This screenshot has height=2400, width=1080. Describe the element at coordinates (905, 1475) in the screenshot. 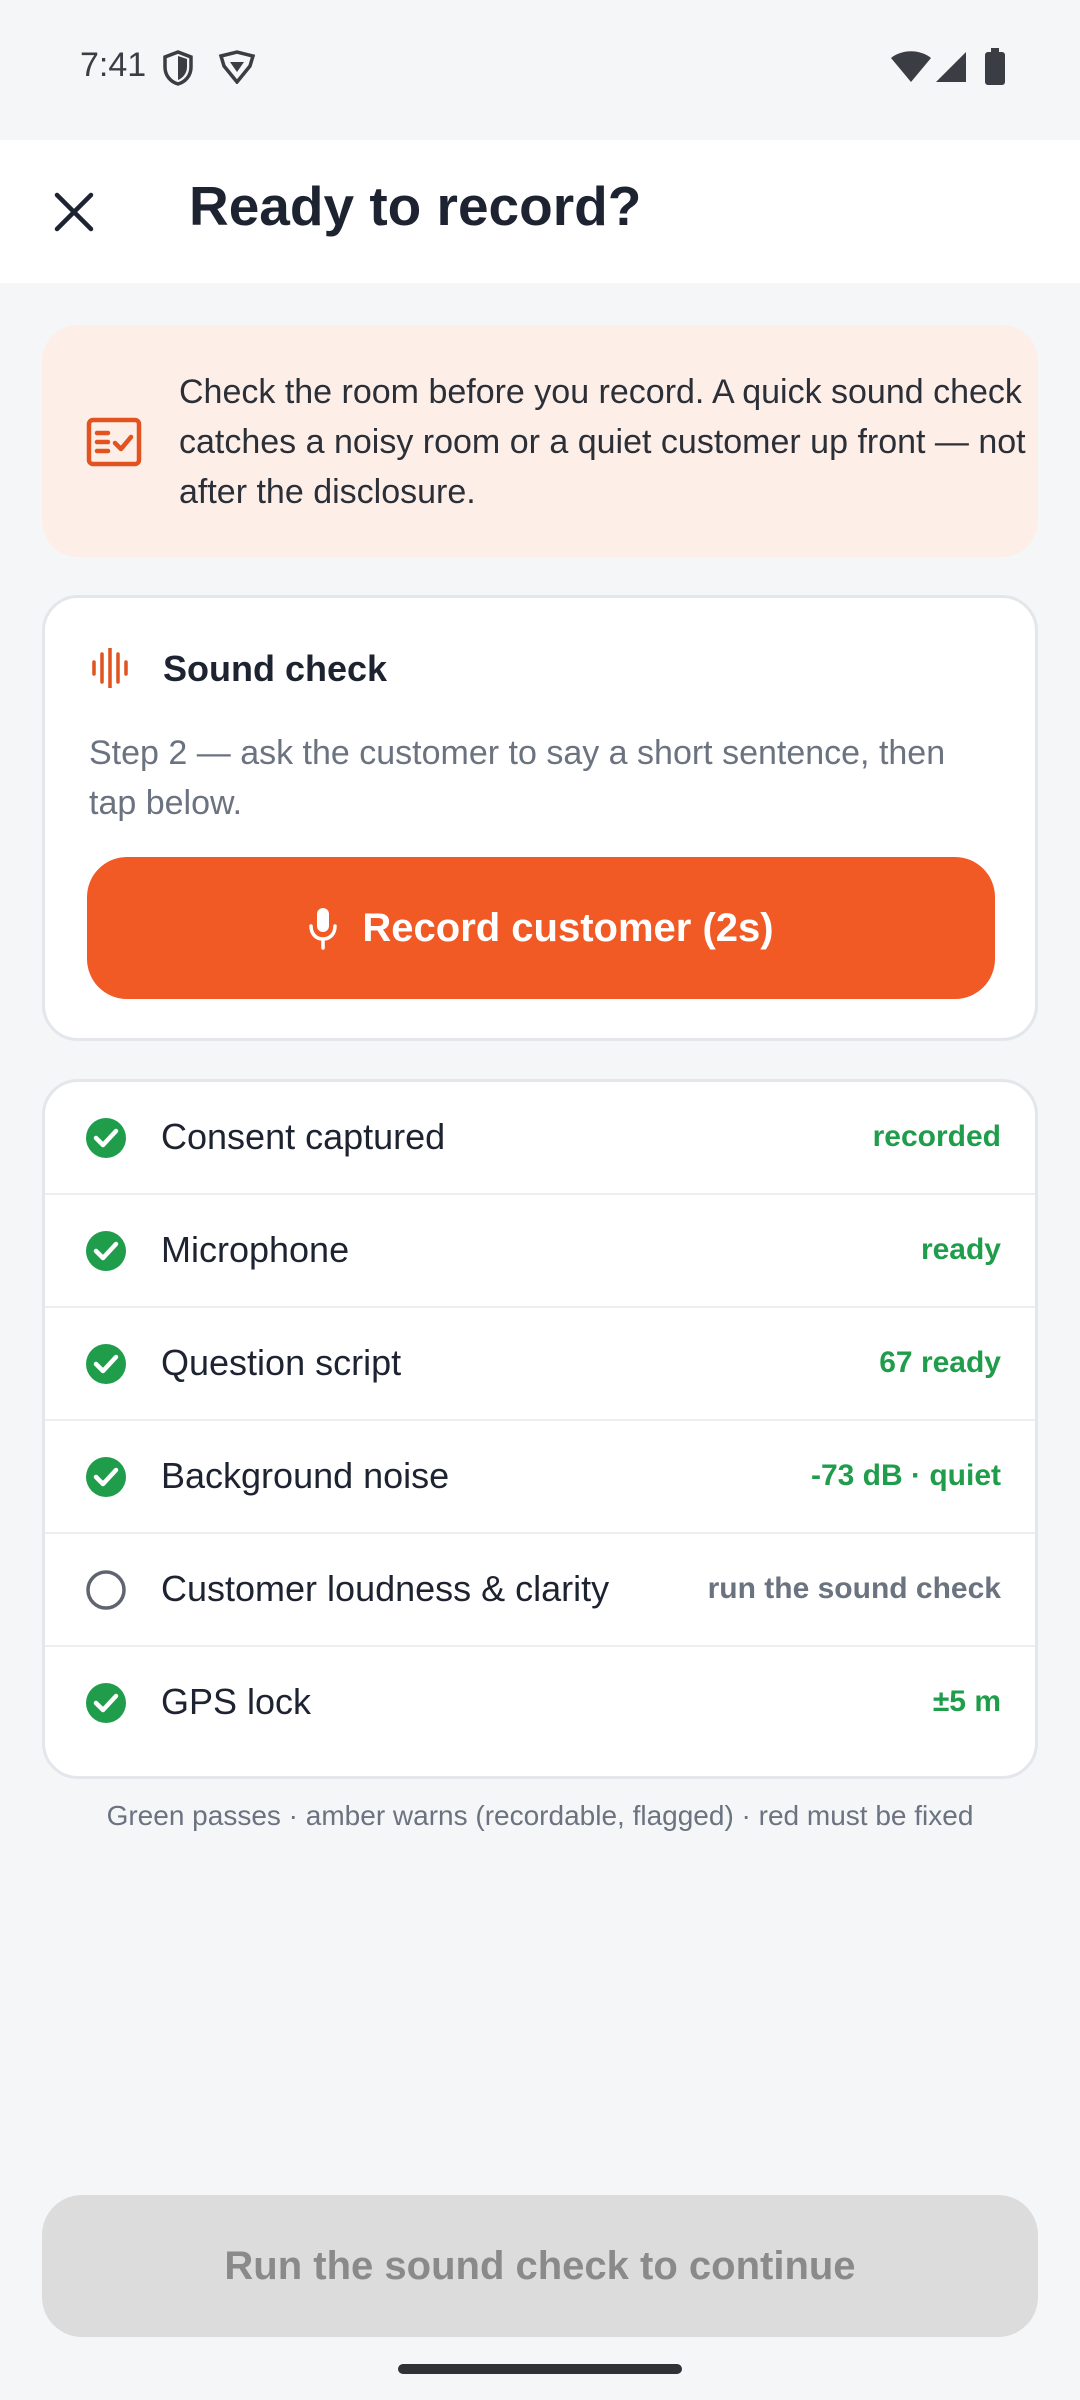

I see `check-status: -73 dB · quiet` at that location.